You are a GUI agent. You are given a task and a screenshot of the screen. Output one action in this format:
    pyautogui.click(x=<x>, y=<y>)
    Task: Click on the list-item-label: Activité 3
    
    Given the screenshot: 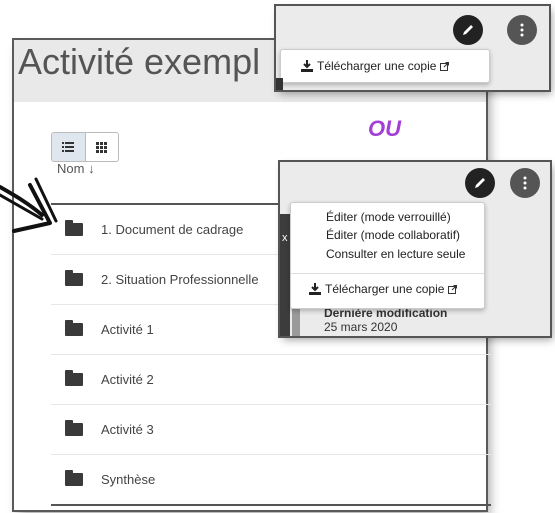 What is the action you would take?
    pyautogui.click(x=127, y=429)
    